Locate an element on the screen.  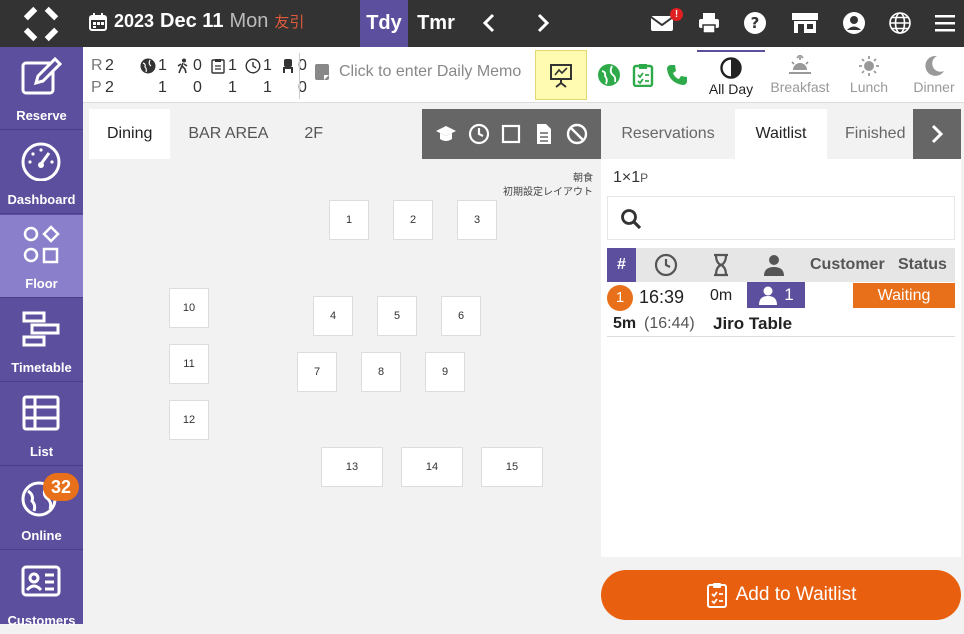
floor-tab-bar-area: BAR AREA is located at coordinates (228, 134).